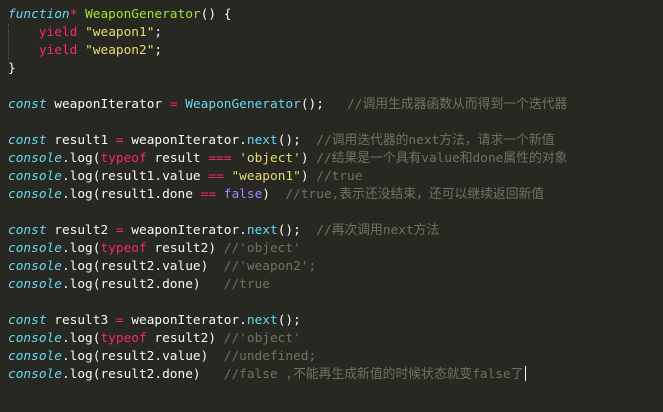  What do you see at coordinates (378, 230) in the screenshot?
I see `code-token: //再次调用next方法` at bounding box center [378, 230].